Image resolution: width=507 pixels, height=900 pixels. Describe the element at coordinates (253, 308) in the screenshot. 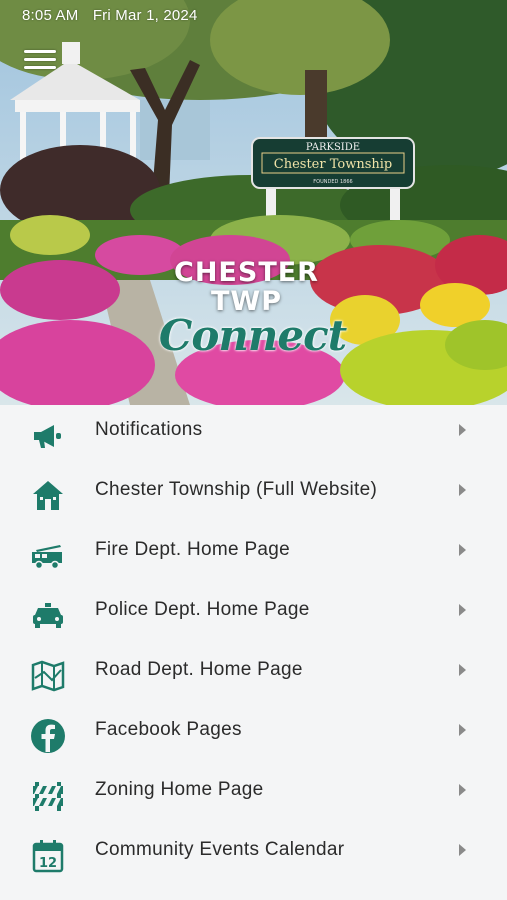

I see `app-logo: CHESTER TWP Connect` at that location.